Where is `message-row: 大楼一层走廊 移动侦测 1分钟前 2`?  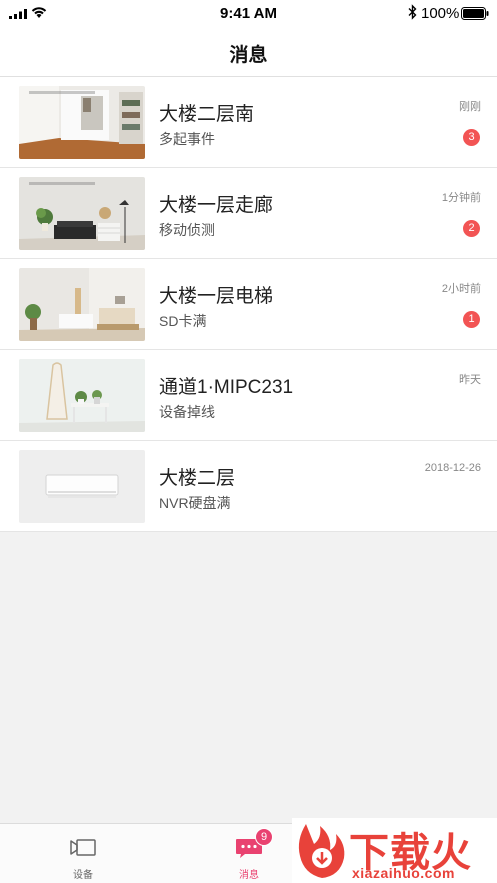
message-row: 大楼一层走廊 移动侦测 1分钟前 2 is located at coordinates (248, 213).